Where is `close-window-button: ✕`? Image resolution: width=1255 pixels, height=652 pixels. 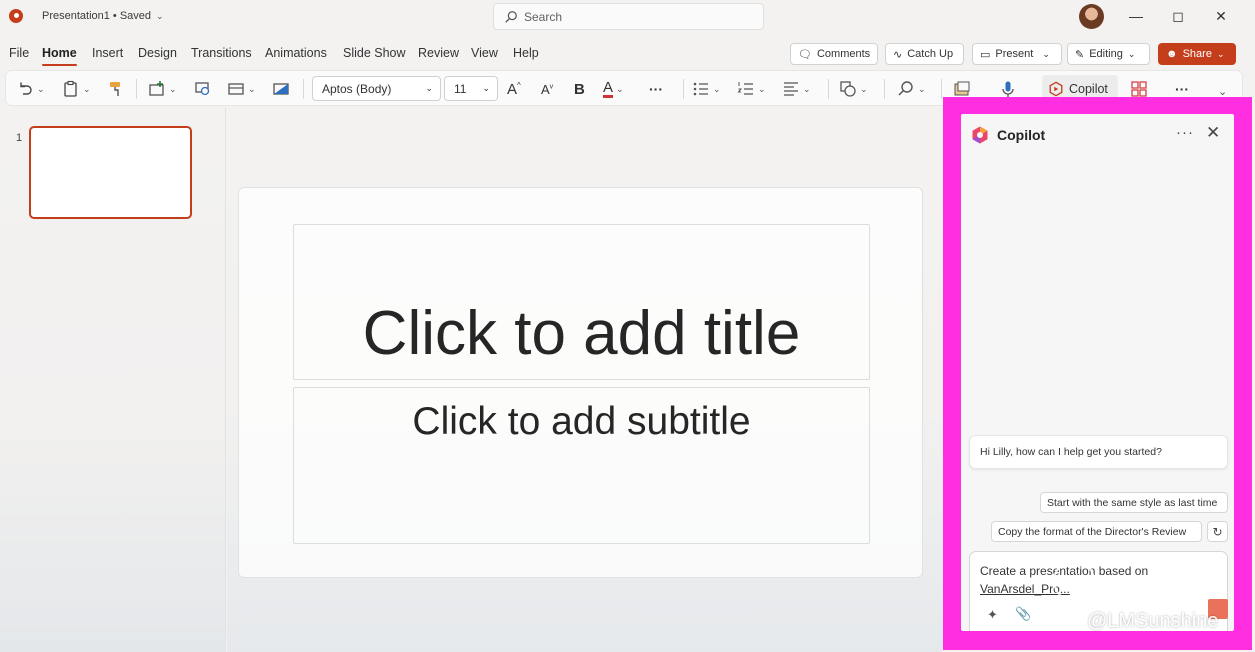
close-window-button: ✕ is located at coordinates (1221, 16).